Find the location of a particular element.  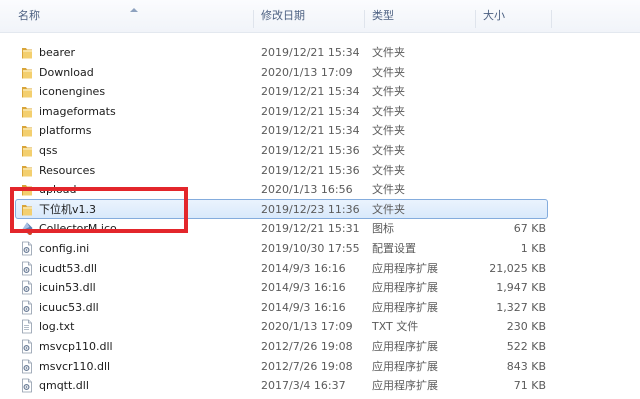

file-row: log.txt 2020/1/13 17:09 TXT 文件 230 KB is located at coordinates (320, 326).